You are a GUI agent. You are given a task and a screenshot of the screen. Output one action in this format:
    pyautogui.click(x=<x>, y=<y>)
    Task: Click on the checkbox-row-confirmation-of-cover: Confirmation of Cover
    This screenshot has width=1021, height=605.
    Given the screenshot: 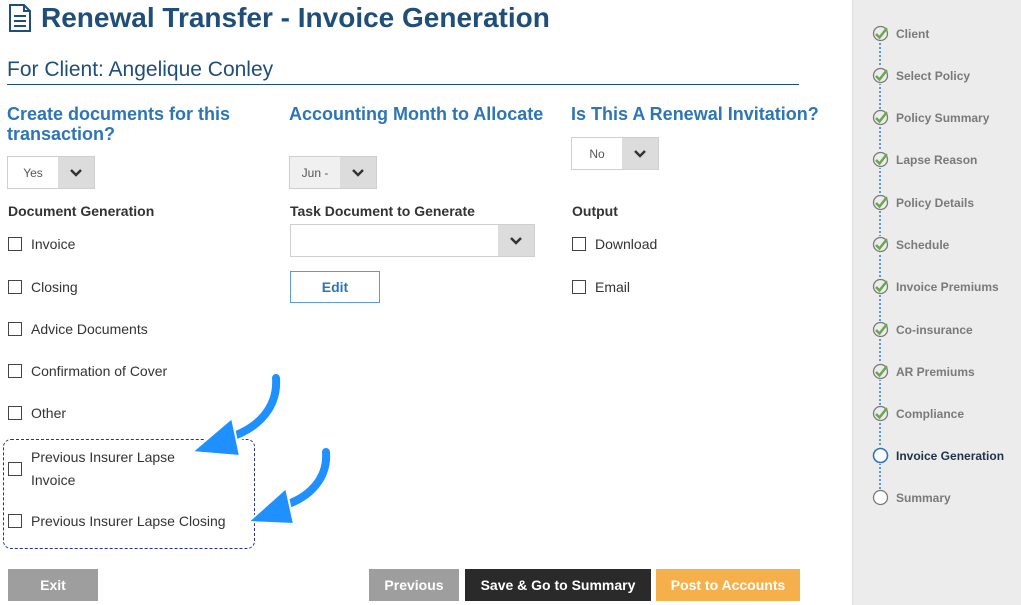 What is the action you would take?
    pyautogui.click(x=87, y=371)
    